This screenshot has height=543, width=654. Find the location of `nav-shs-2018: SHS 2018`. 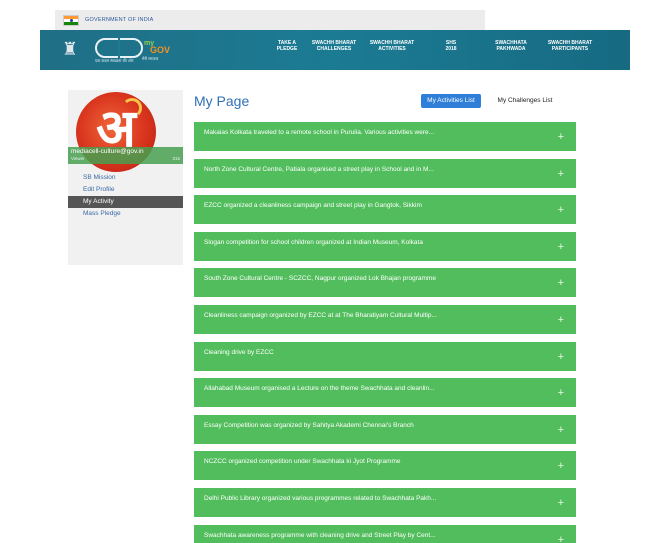

nav-shs-2018: SHS 2018 is located at coordinates (451, 46).